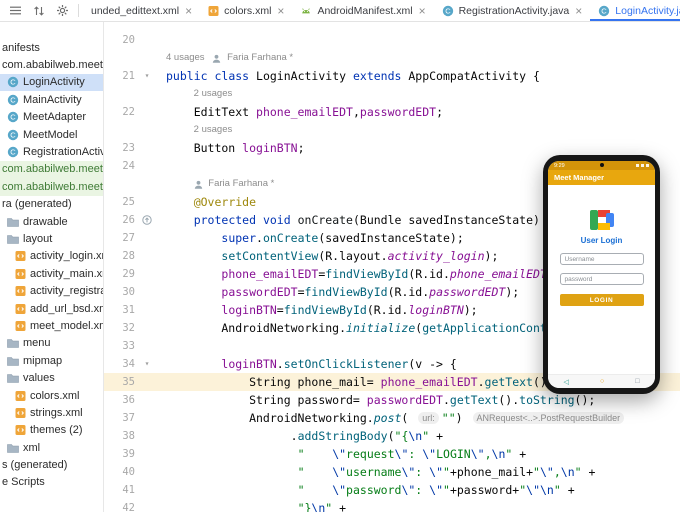  What do you see at coordinates (340, 454) in the screenshot?
I see `code-text: " \"request\": \"LOGIN\",\n" +` at bounding box center [340, 454].